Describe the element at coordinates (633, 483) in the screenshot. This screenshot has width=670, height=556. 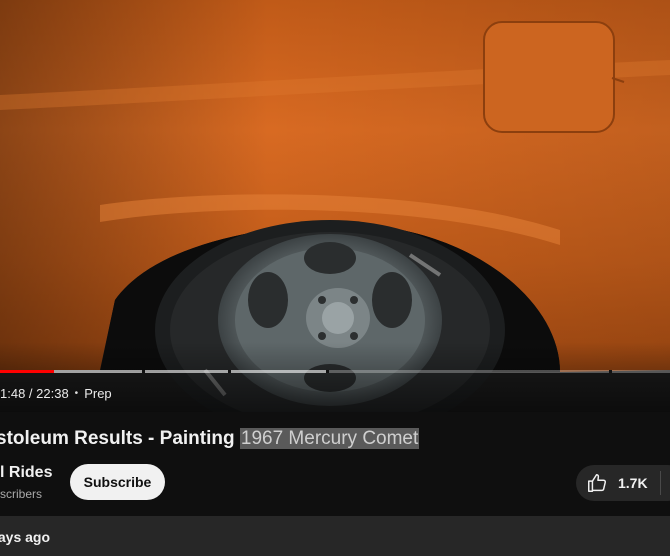
I see `like-count: 1.7K` at that location.